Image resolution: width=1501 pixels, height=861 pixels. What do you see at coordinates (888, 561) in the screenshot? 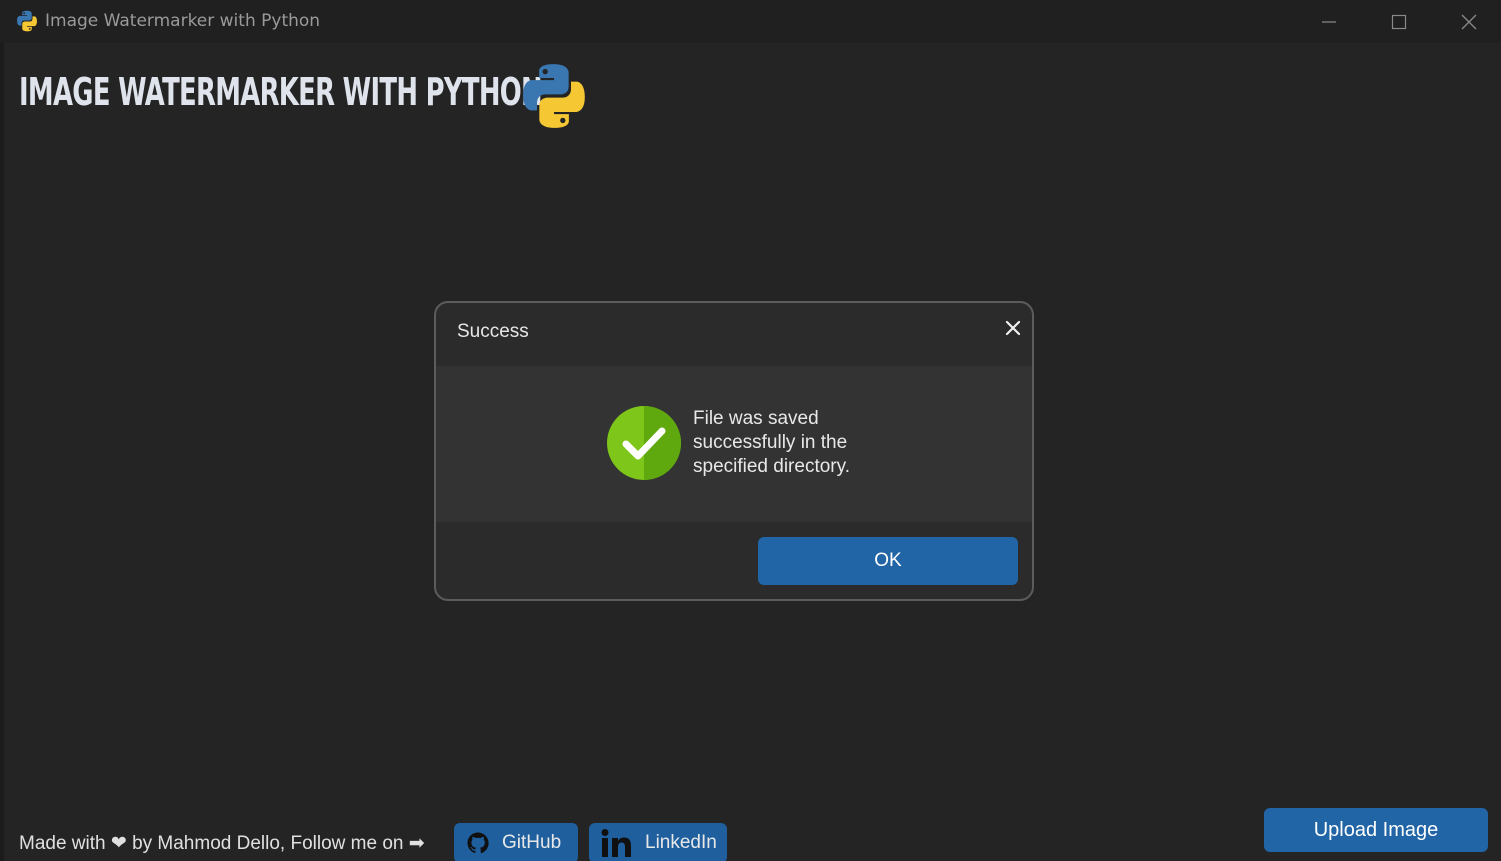
I see `ok-button: OK` at bounding box center [888, 561].